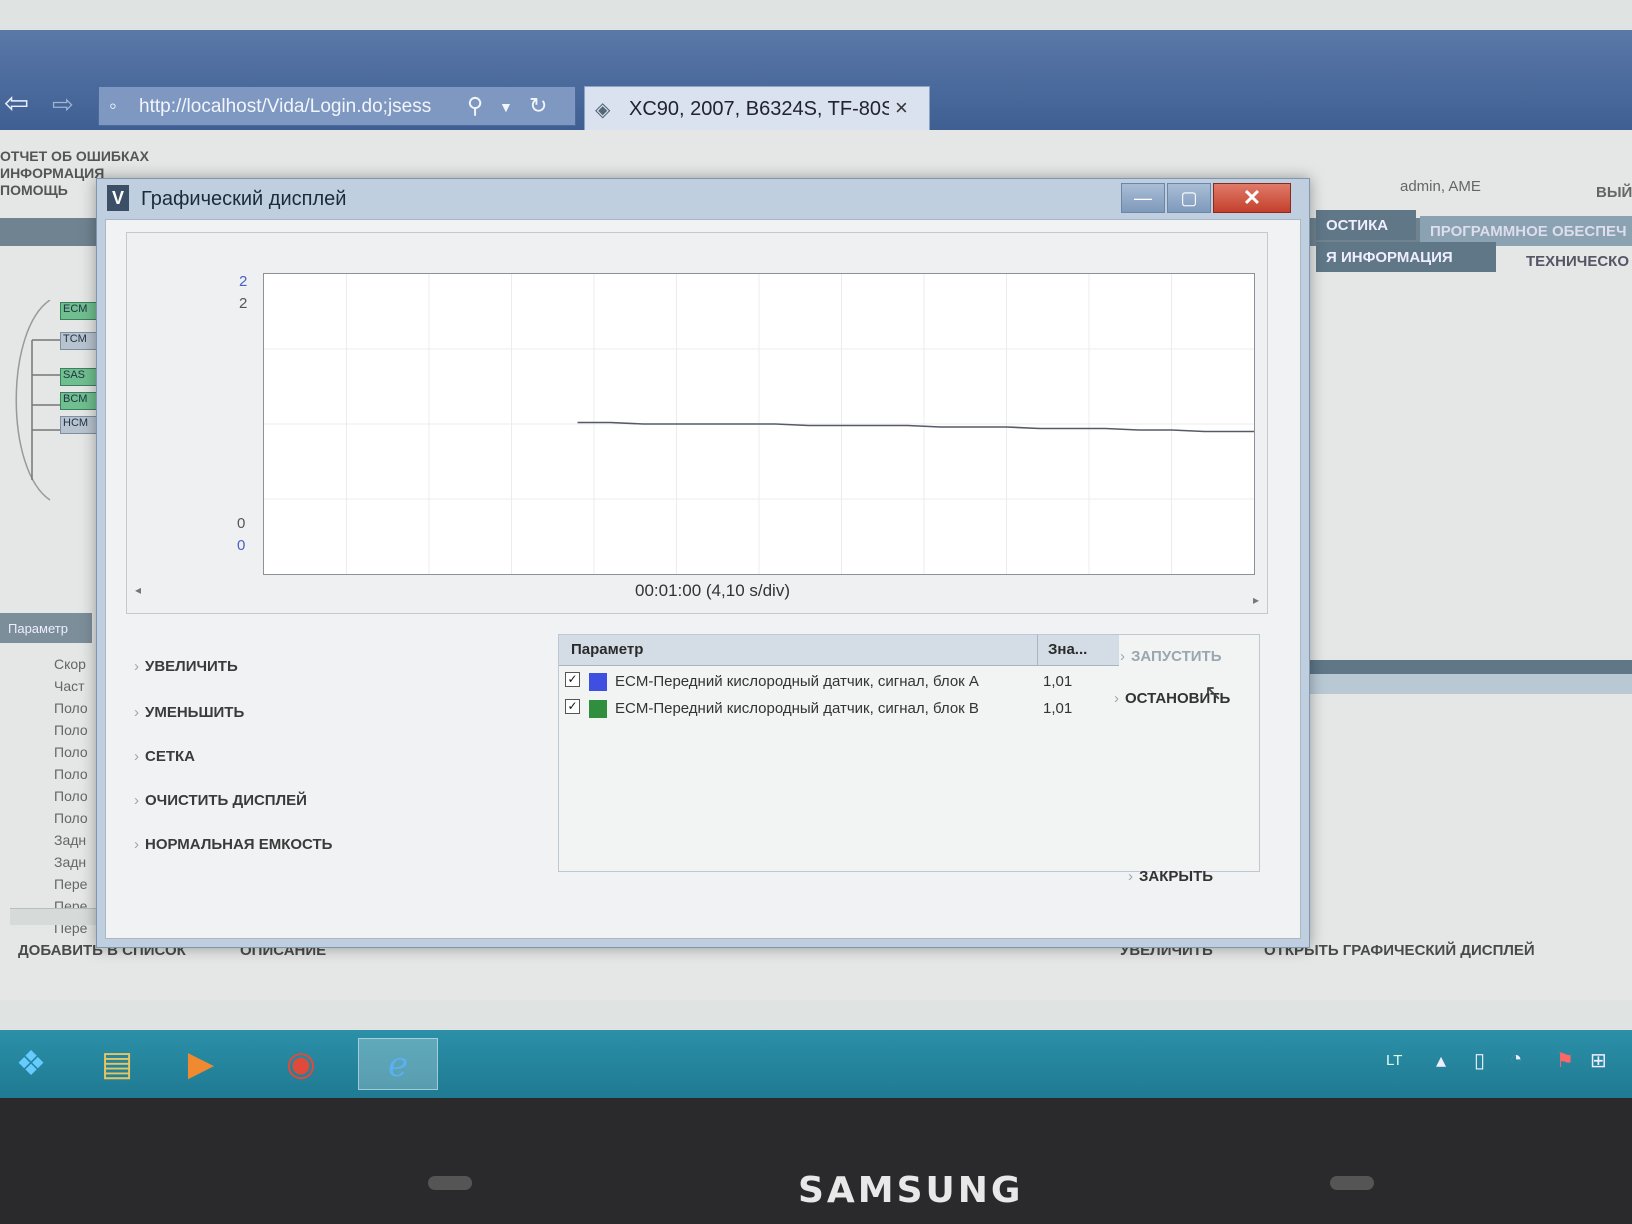 This screenshot has width=1632, height=1224. What do you see at coordinates (1171, 656) in the screenshot?
I see `start-button: › ЗАПУСТИТЬ` at bounding box center [1171, 656].